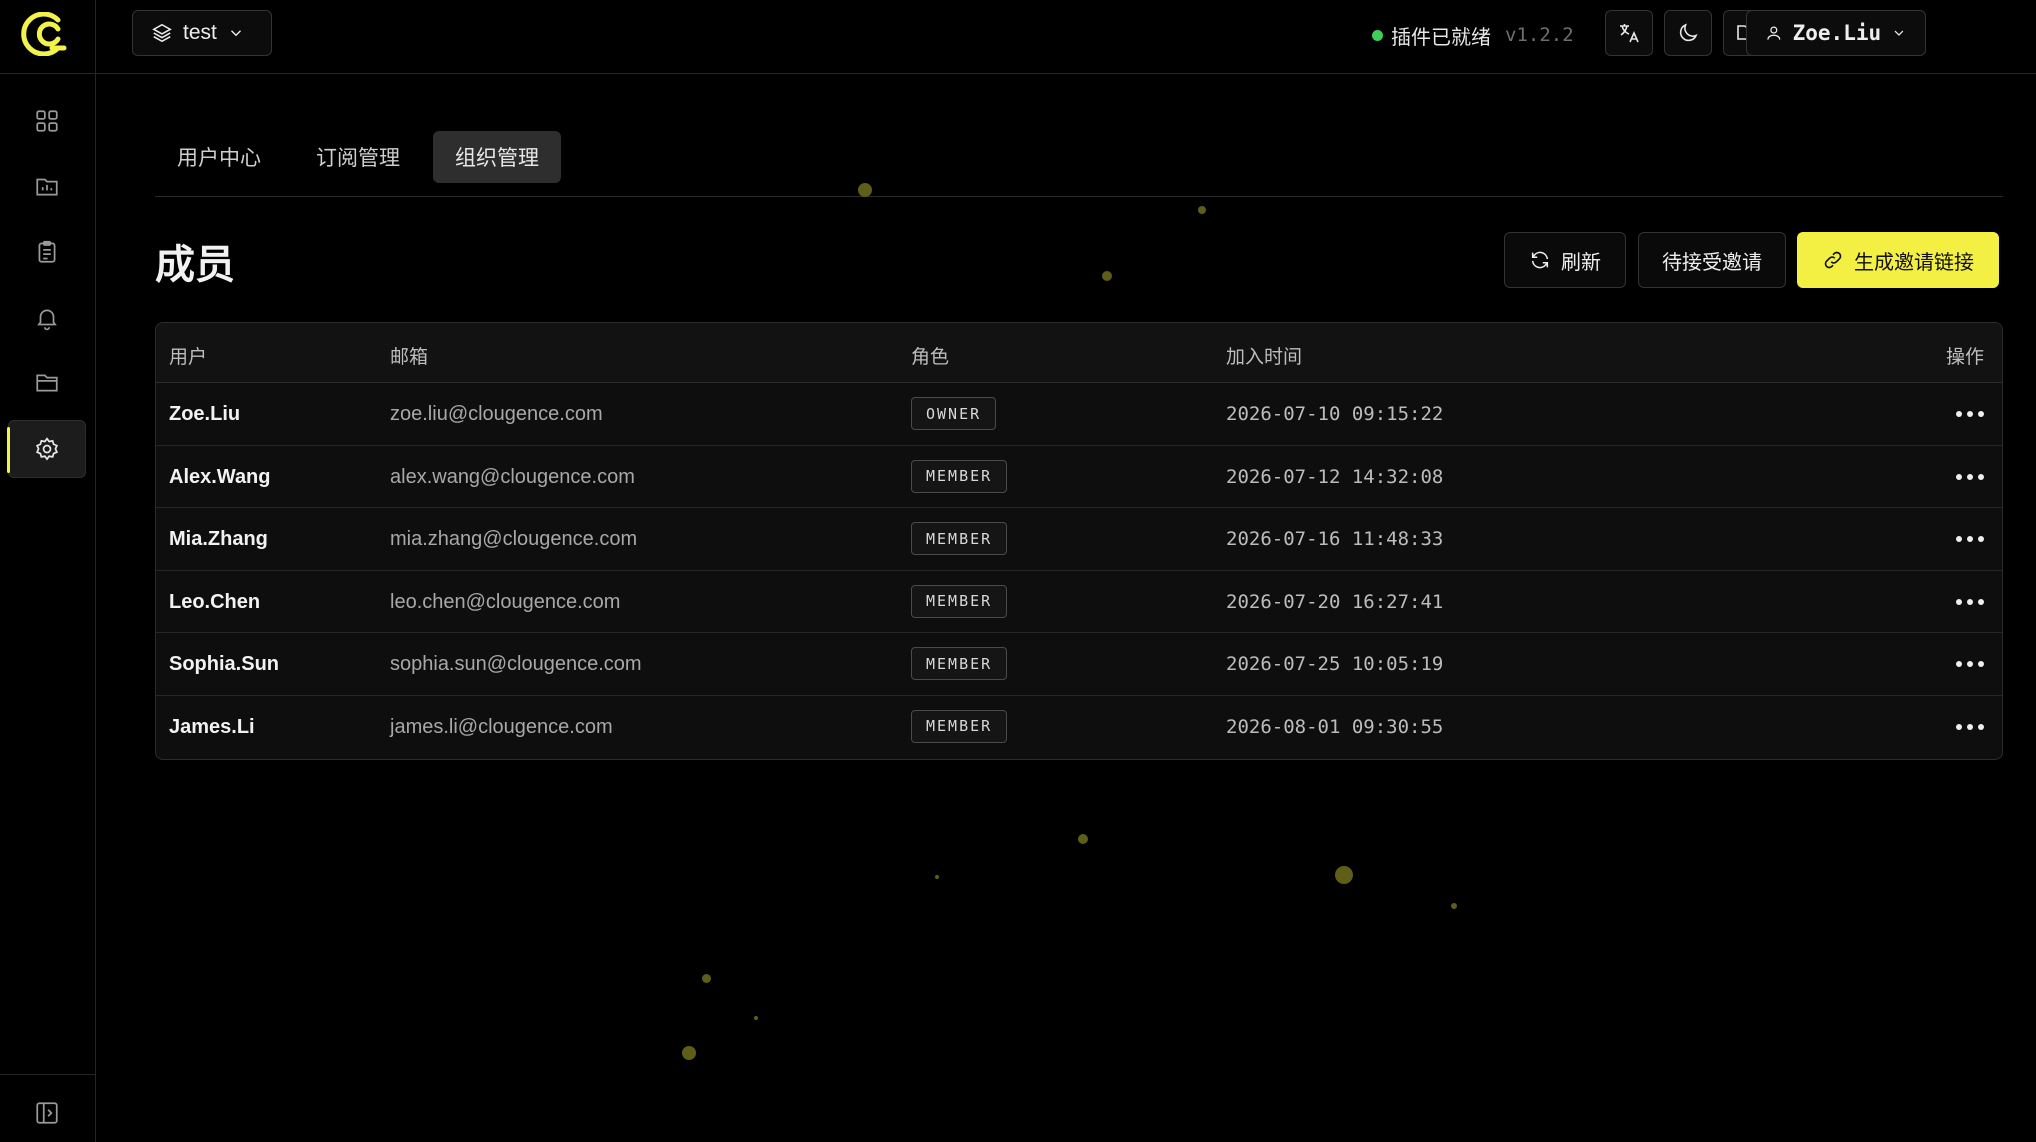 The image size is (2036, 1142). I want to click on sidebar-item-files, so click(47, 383).